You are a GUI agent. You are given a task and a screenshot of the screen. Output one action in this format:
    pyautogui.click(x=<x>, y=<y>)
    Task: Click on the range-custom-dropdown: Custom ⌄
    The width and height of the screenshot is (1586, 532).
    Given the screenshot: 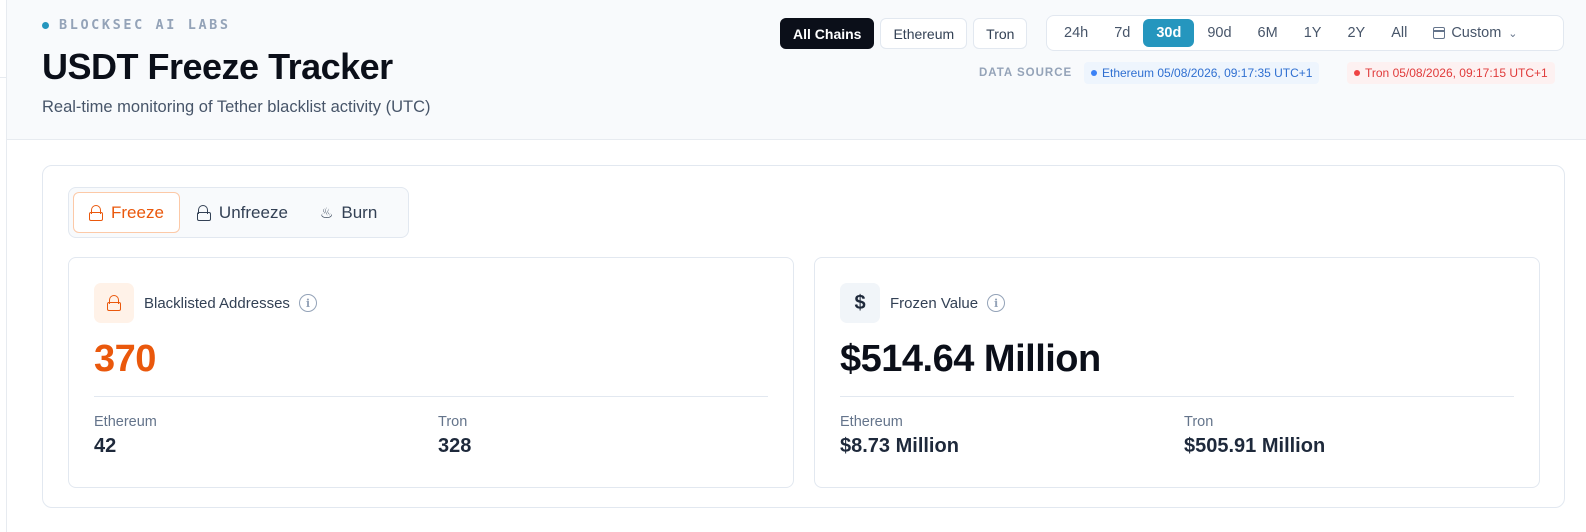 What is the action you would take?
    pyautogui.click(x=1475, y=33)
    